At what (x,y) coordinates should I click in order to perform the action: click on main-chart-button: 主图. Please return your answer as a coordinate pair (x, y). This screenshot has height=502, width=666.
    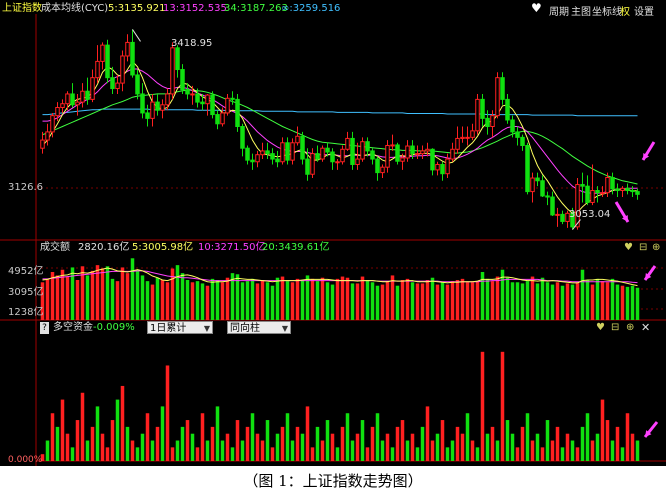
    Looking at the image, I should click on (581, 10).